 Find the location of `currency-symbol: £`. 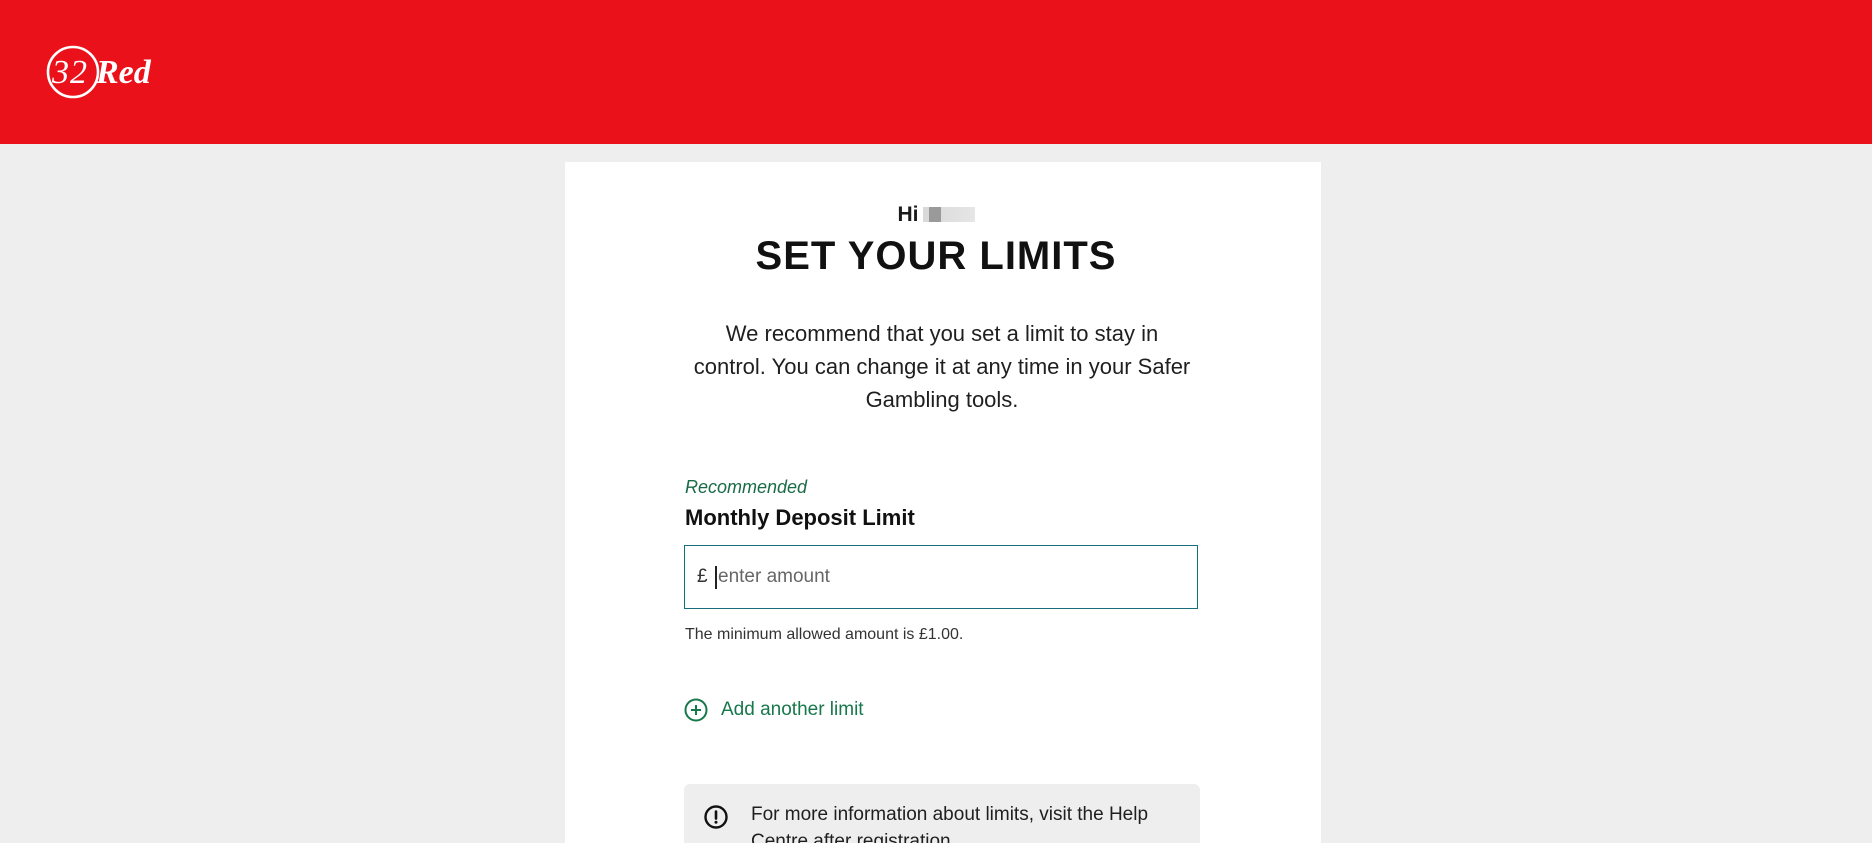

currency-symbol: £ is located at coordinates (702, 576).